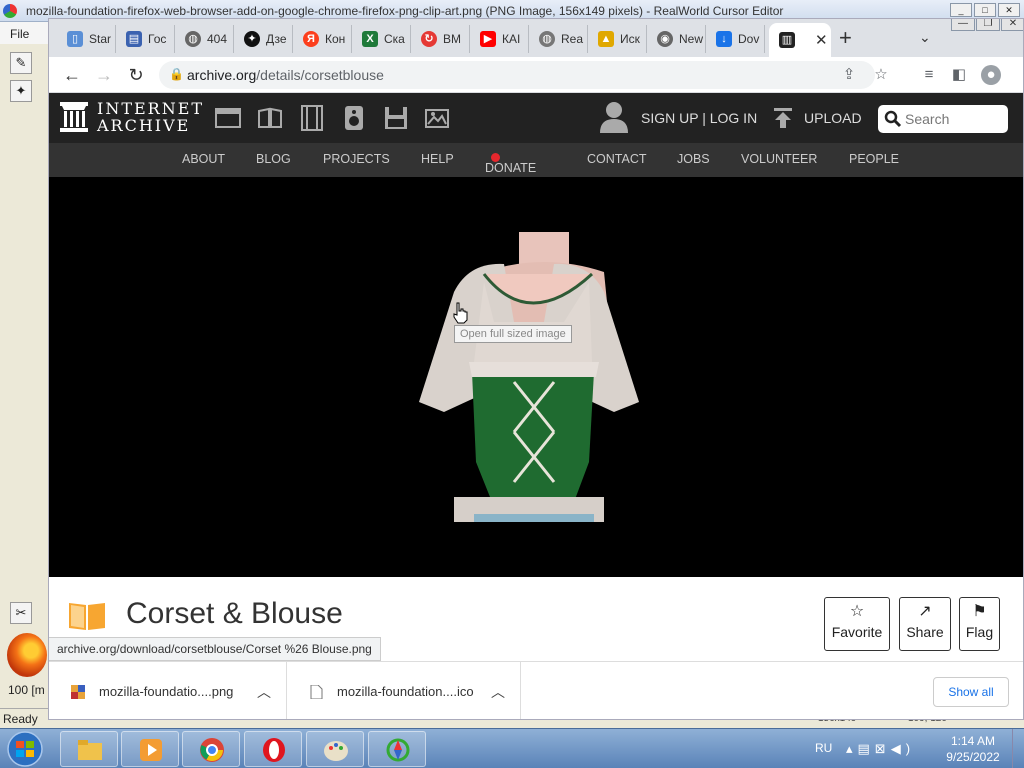  Describe the element at coordinates (437, 159) in the screenshot. I see `nav-help: HELP` at that location.